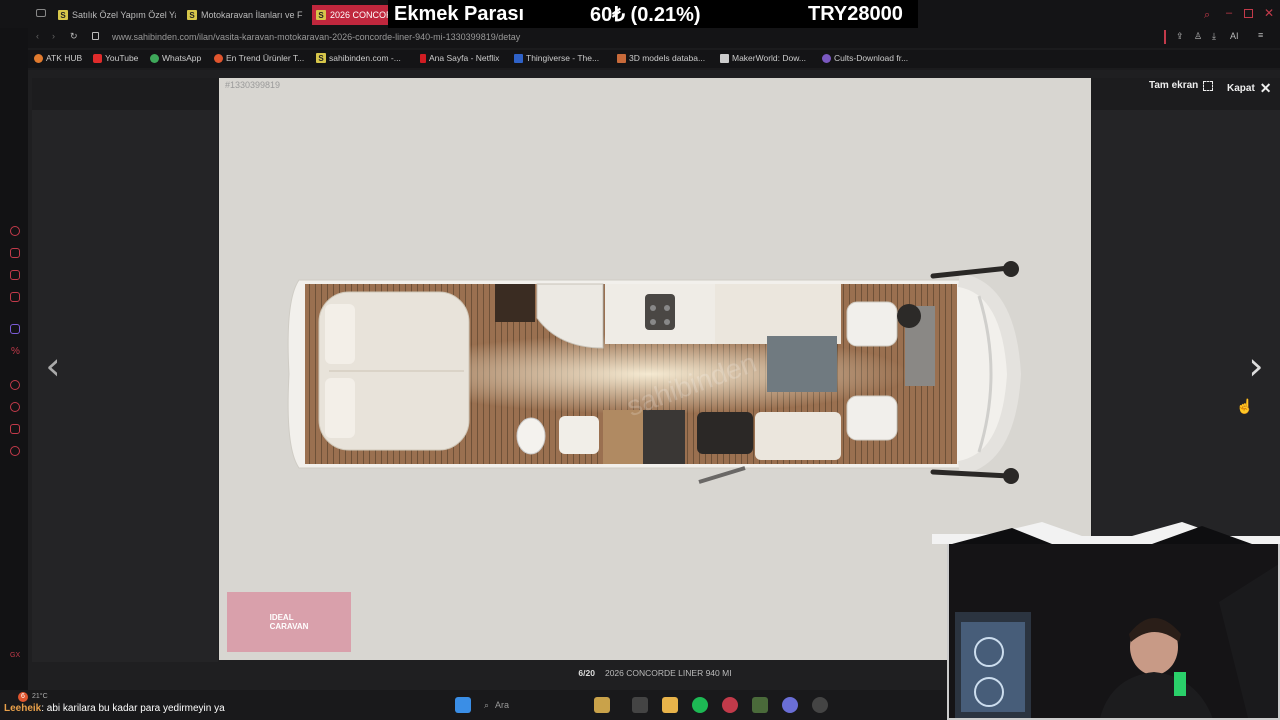 The image size is (1280, 720). What do you see at coordinates (790, 705) in the screenshot?
I see `discord-icon` at bounding box center [790, 705].